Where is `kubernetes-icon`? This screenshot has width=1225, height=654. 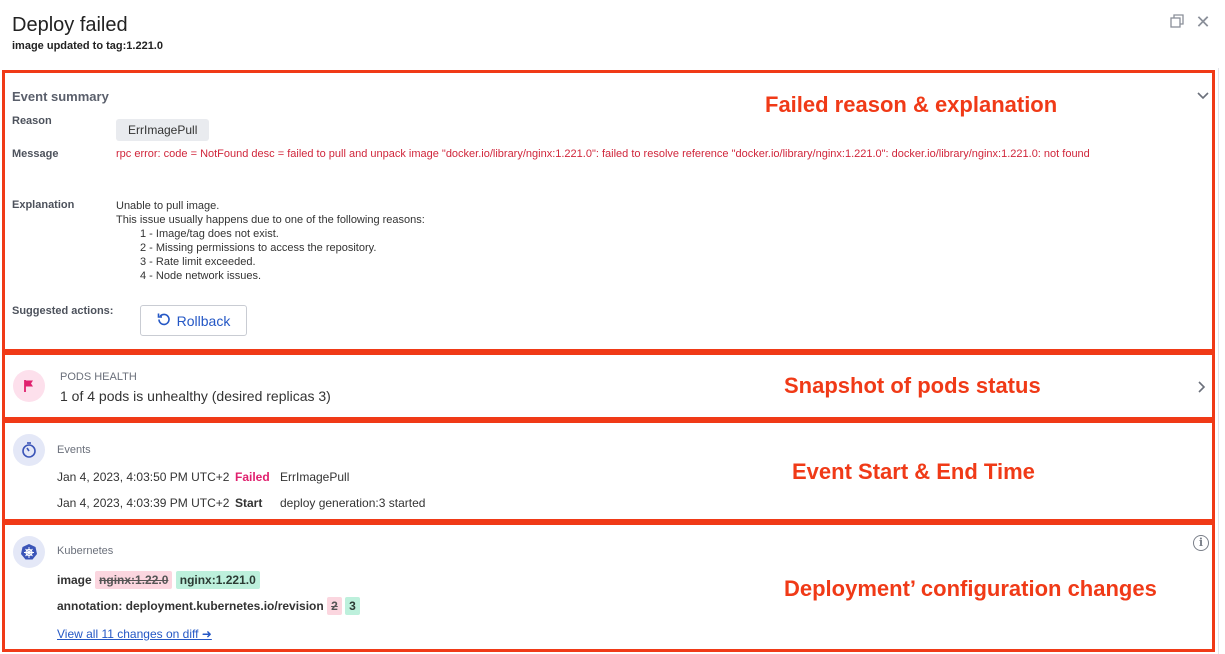
kubernetes-icon is located at coordinates (29, 552).